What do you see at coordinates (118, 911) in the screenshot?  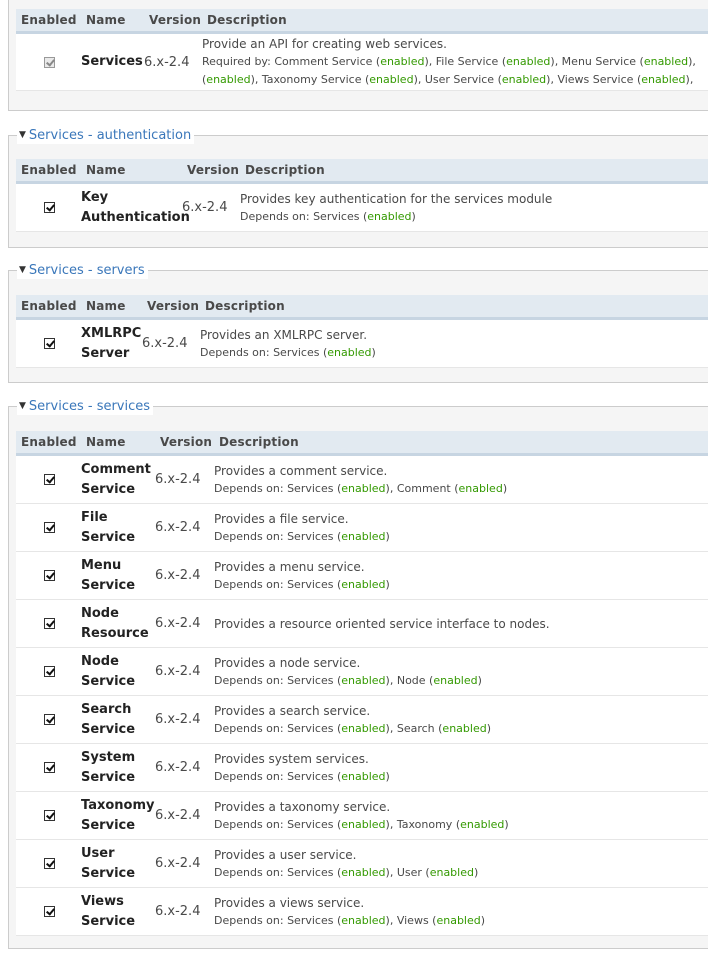 I see `module-name: Views Service` at bounding box center [118, 911].